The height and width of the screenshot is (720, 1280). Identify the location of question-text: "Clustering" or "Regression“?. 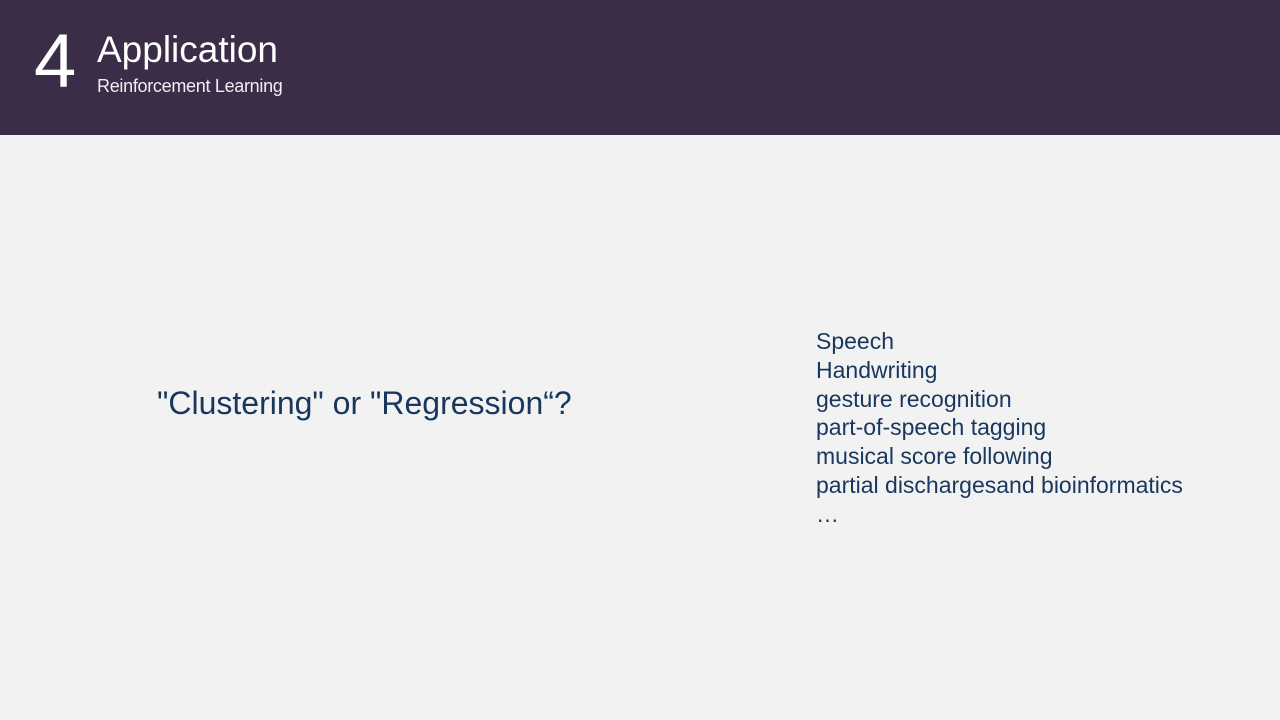
(364, 403).